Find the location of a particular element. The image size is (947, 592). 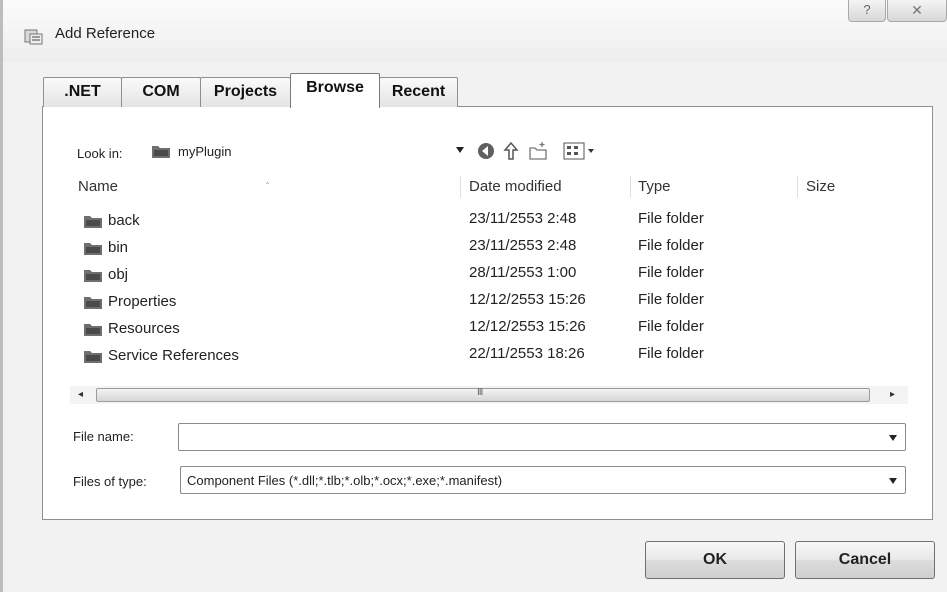

cancel-button: Cancel is located at coordinates (865, 560).